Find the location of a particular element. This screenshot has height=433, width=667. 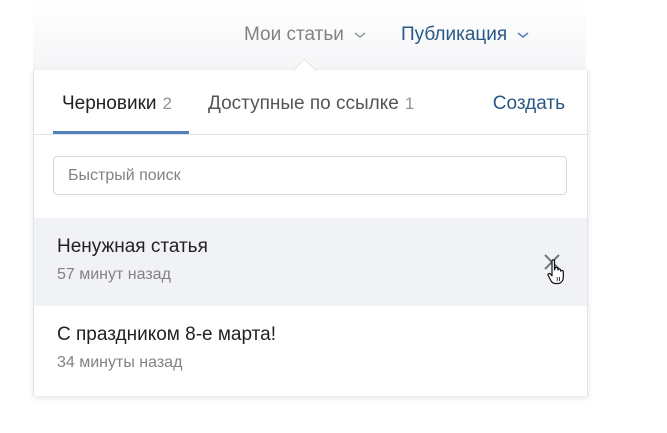

tab-drafts-label: Черновики is located at coordinates (109, 103).